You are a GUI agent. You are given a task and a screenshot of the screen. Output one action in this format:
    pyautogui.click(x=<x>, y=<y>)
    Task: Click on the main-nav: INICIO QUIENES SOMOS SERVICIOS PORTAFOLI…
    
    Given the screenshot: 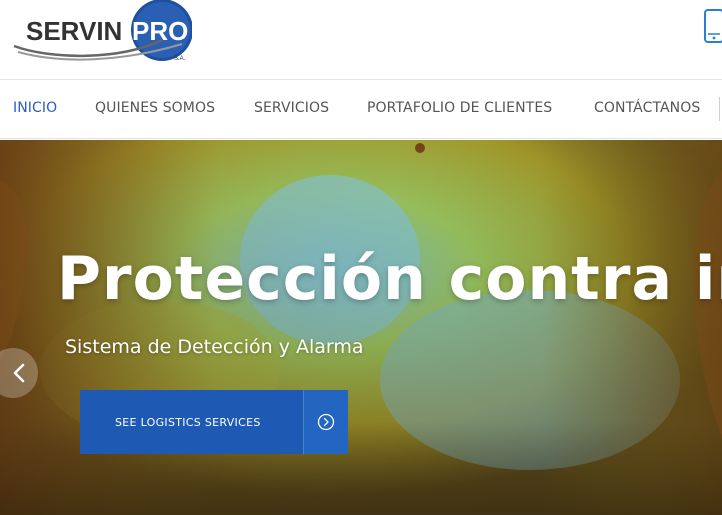 What is the action you would take?
    pyautogui.click(x=361, y=109)
    